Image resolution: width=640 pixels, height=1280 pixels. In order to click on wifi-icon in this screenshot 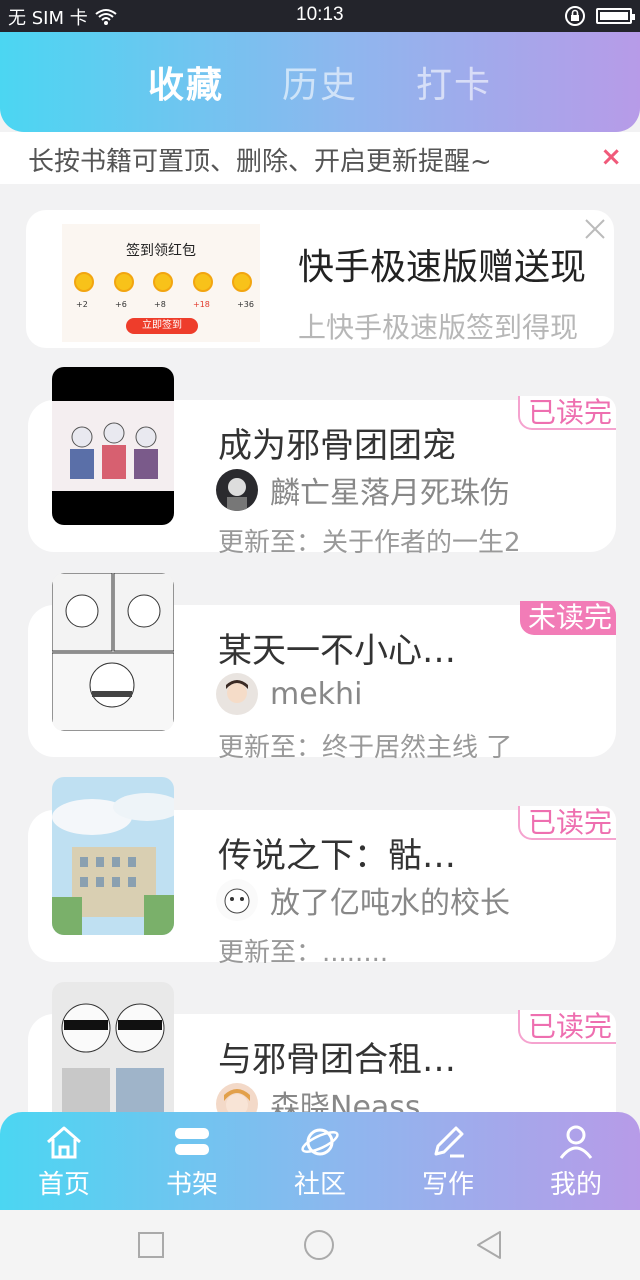, I will do `click(106, 17)`.